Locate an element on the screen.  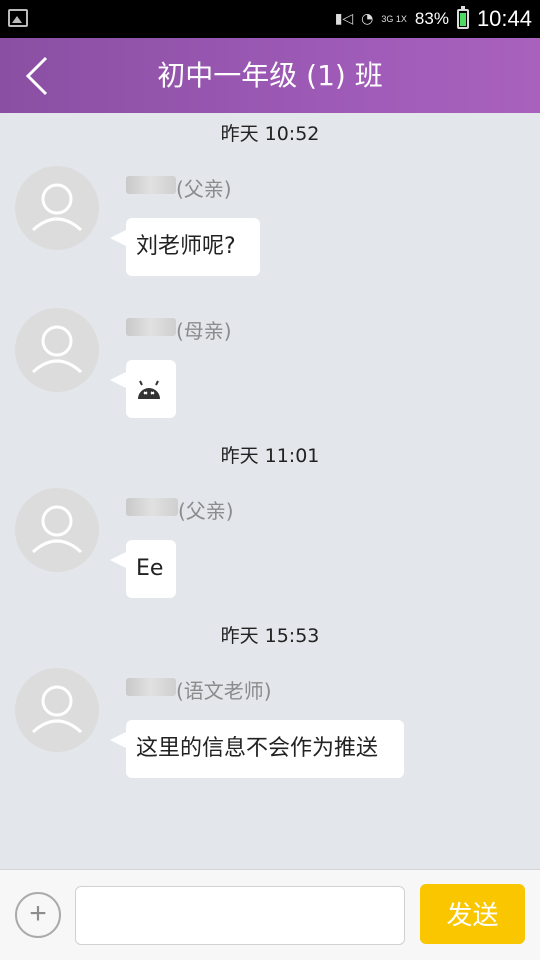
status-bar: ▮◁ ◔ 3G 1X 83% 10:44 is located at coordinates (270, 19).